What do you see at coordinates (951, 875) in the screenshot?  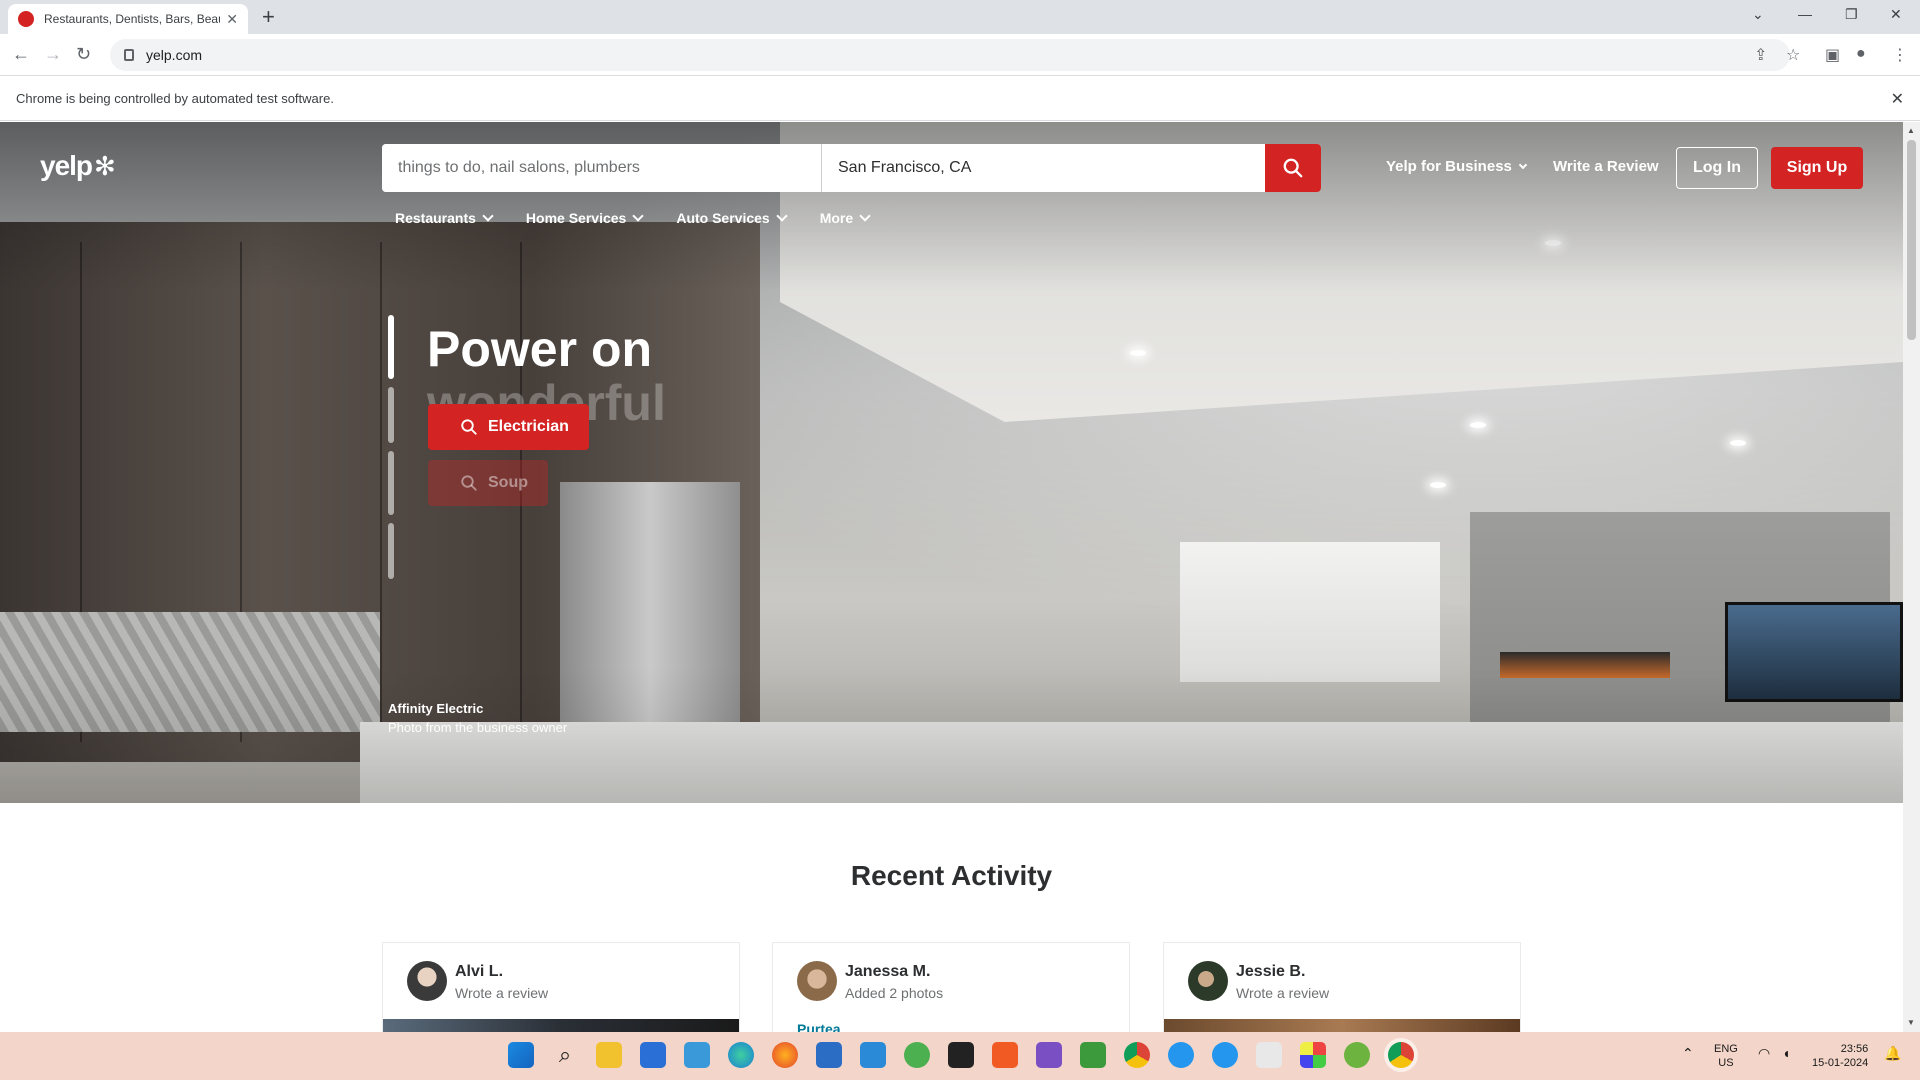 I see `recent-activity-title: Recent Activity` at bounding box center [951, 875].